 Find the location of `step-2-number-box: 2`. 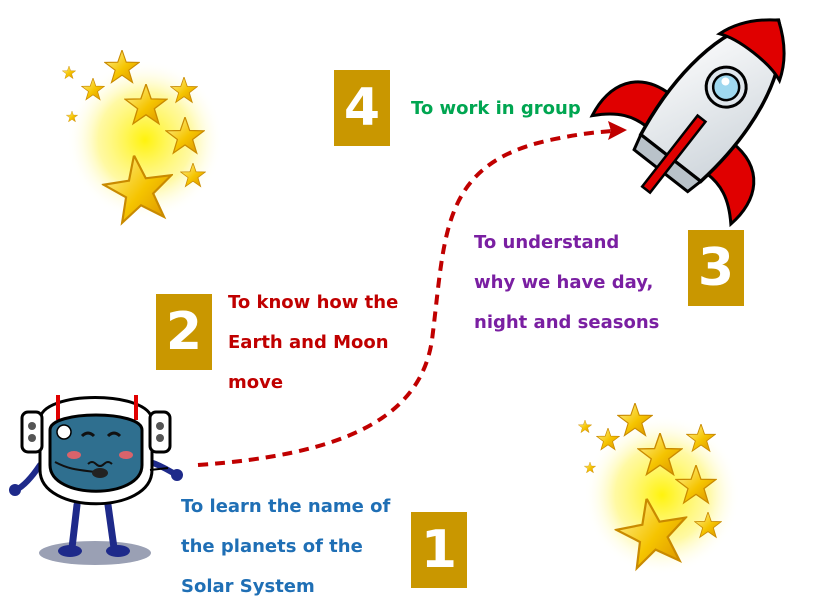

step-2-number-box: 2 is located at coordinates (184, 332).